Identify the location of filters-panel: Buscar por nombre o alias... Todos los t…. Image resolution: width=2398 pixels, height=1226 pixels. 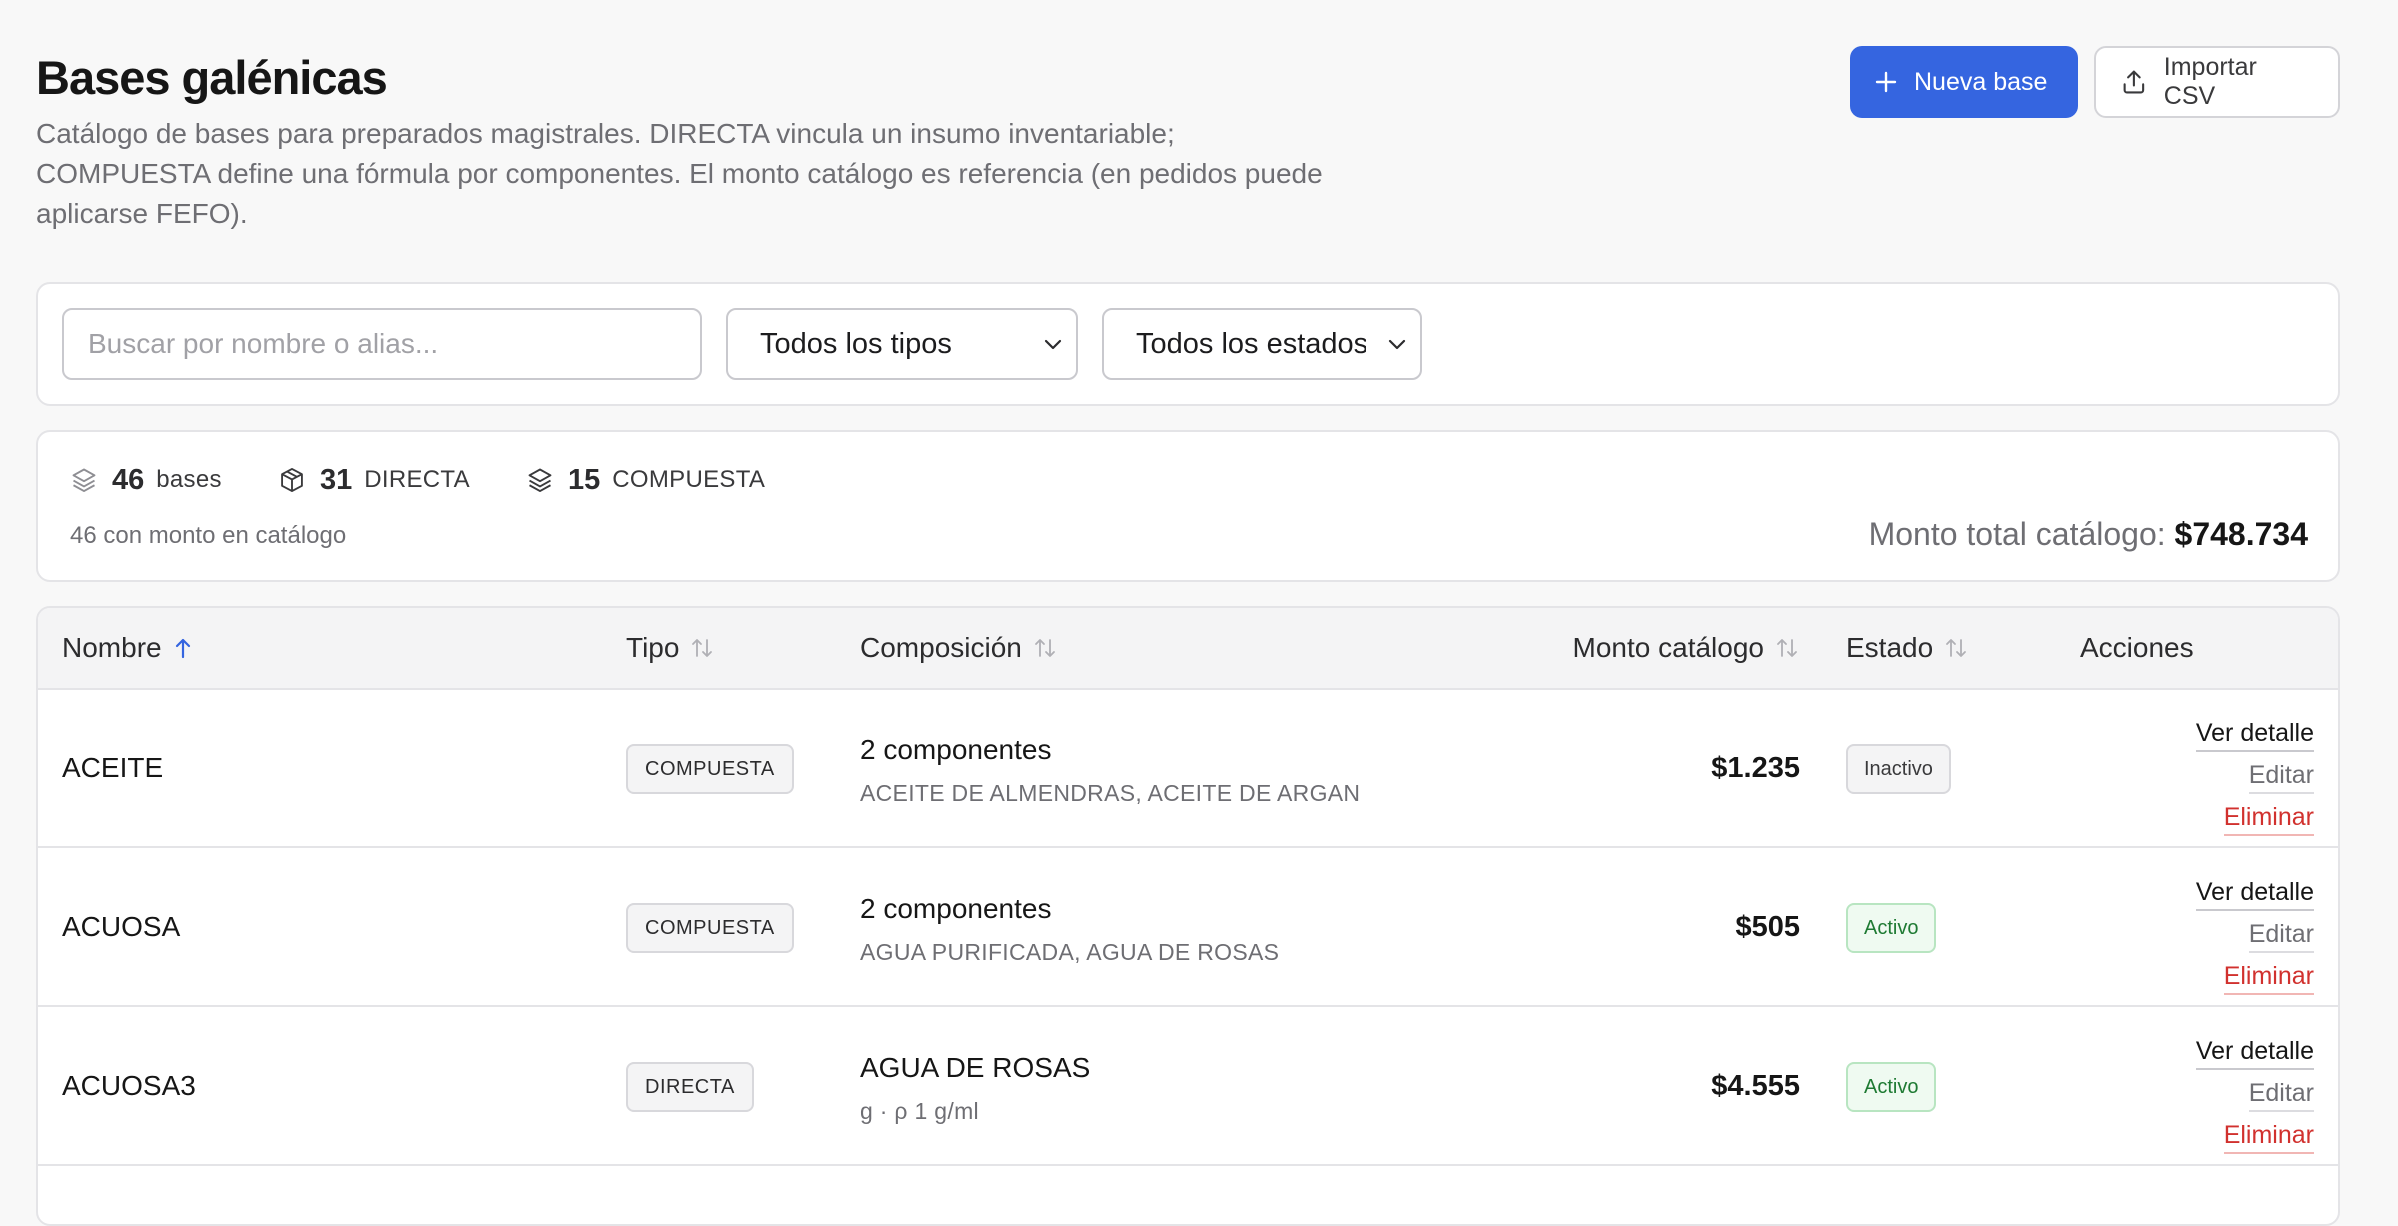
(1188, 344).